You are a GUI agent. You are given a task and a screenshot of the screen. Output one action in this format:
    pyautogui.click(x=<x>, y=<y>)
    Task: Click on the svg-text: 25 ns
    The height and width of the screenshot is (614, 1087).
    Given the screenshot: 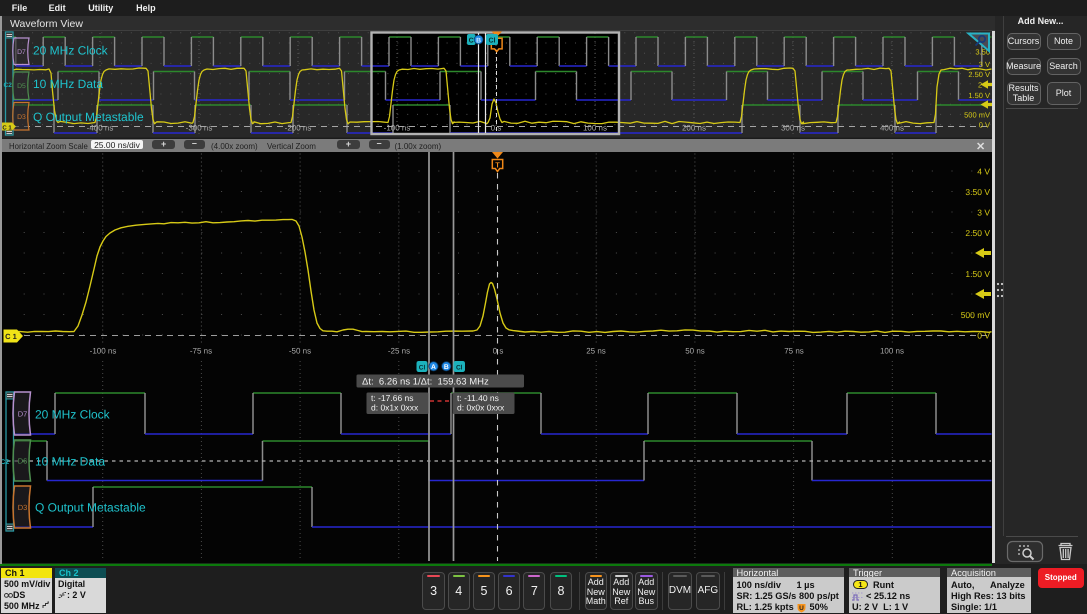 What is the action you would take?
    pyautogui.click(x=596, y=351)
    